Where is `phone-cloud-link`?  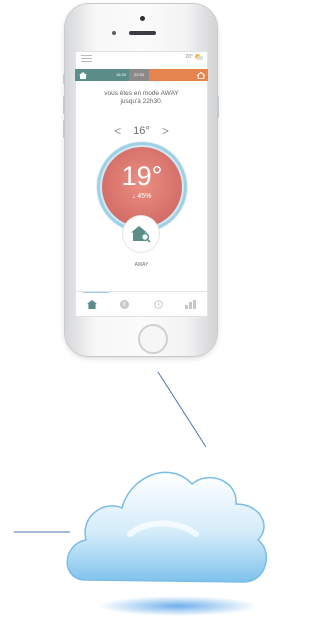
phone-cloud-link is located at coordinates (182, 409).